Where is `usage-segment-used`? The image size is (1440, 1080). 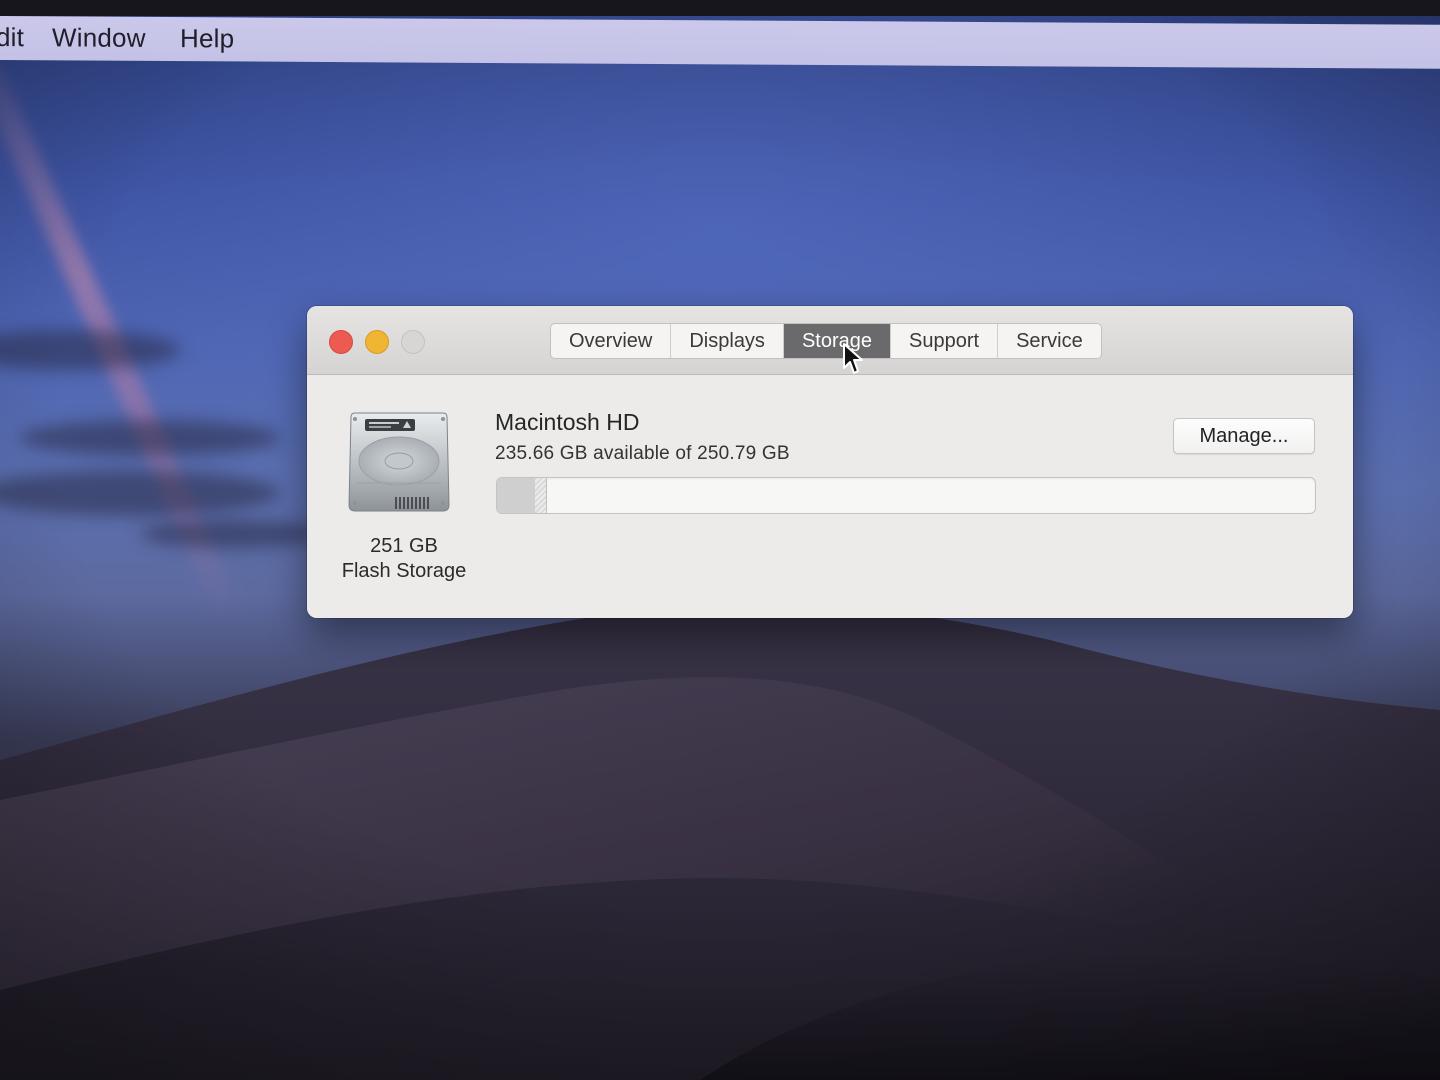
usage-segment-used is located at coordinates (516, 495).